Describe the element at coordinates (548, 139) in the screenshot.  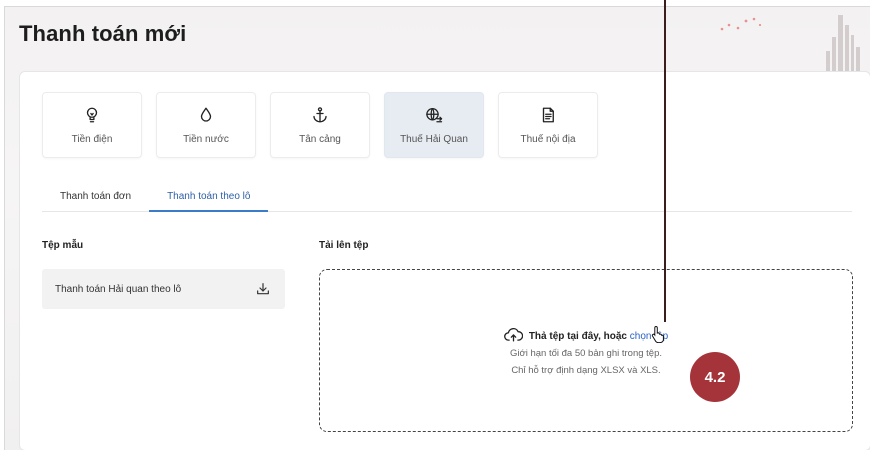
I see `category-label: Thuế nội địa` at that location.